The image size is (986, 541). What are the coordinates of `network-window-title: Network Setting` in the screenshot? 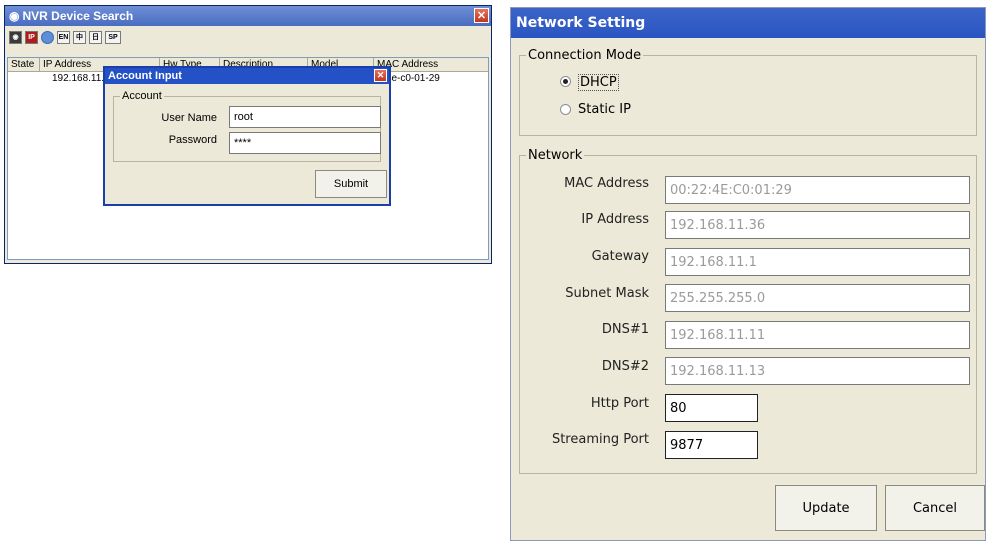 It's located at (581, 23).